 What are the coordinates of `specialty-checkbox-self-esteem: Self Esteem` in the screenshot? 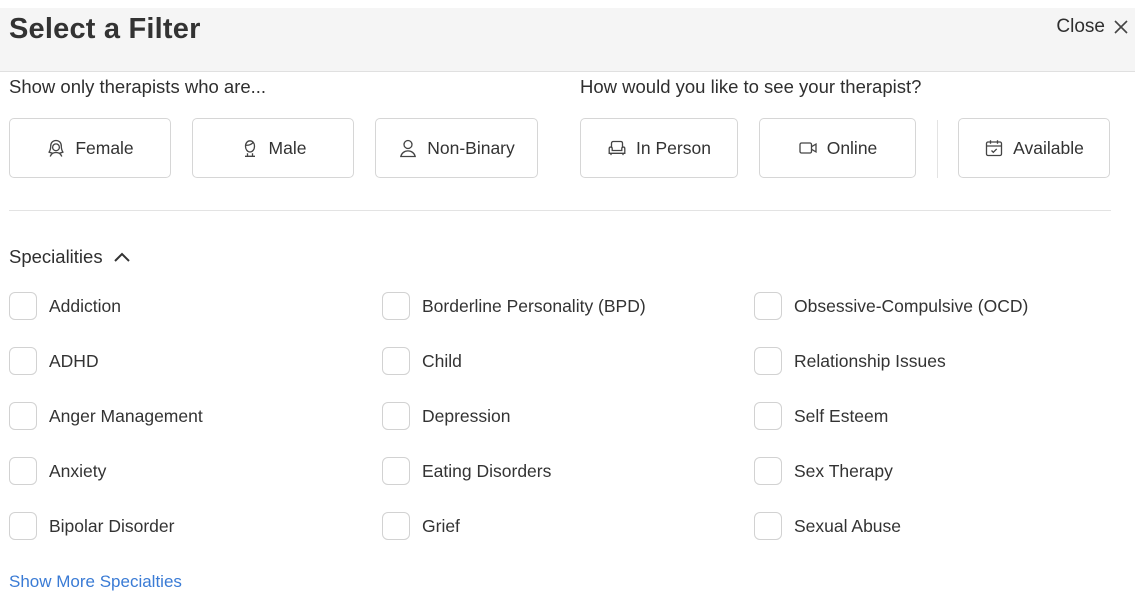 It's located at (821, 416).